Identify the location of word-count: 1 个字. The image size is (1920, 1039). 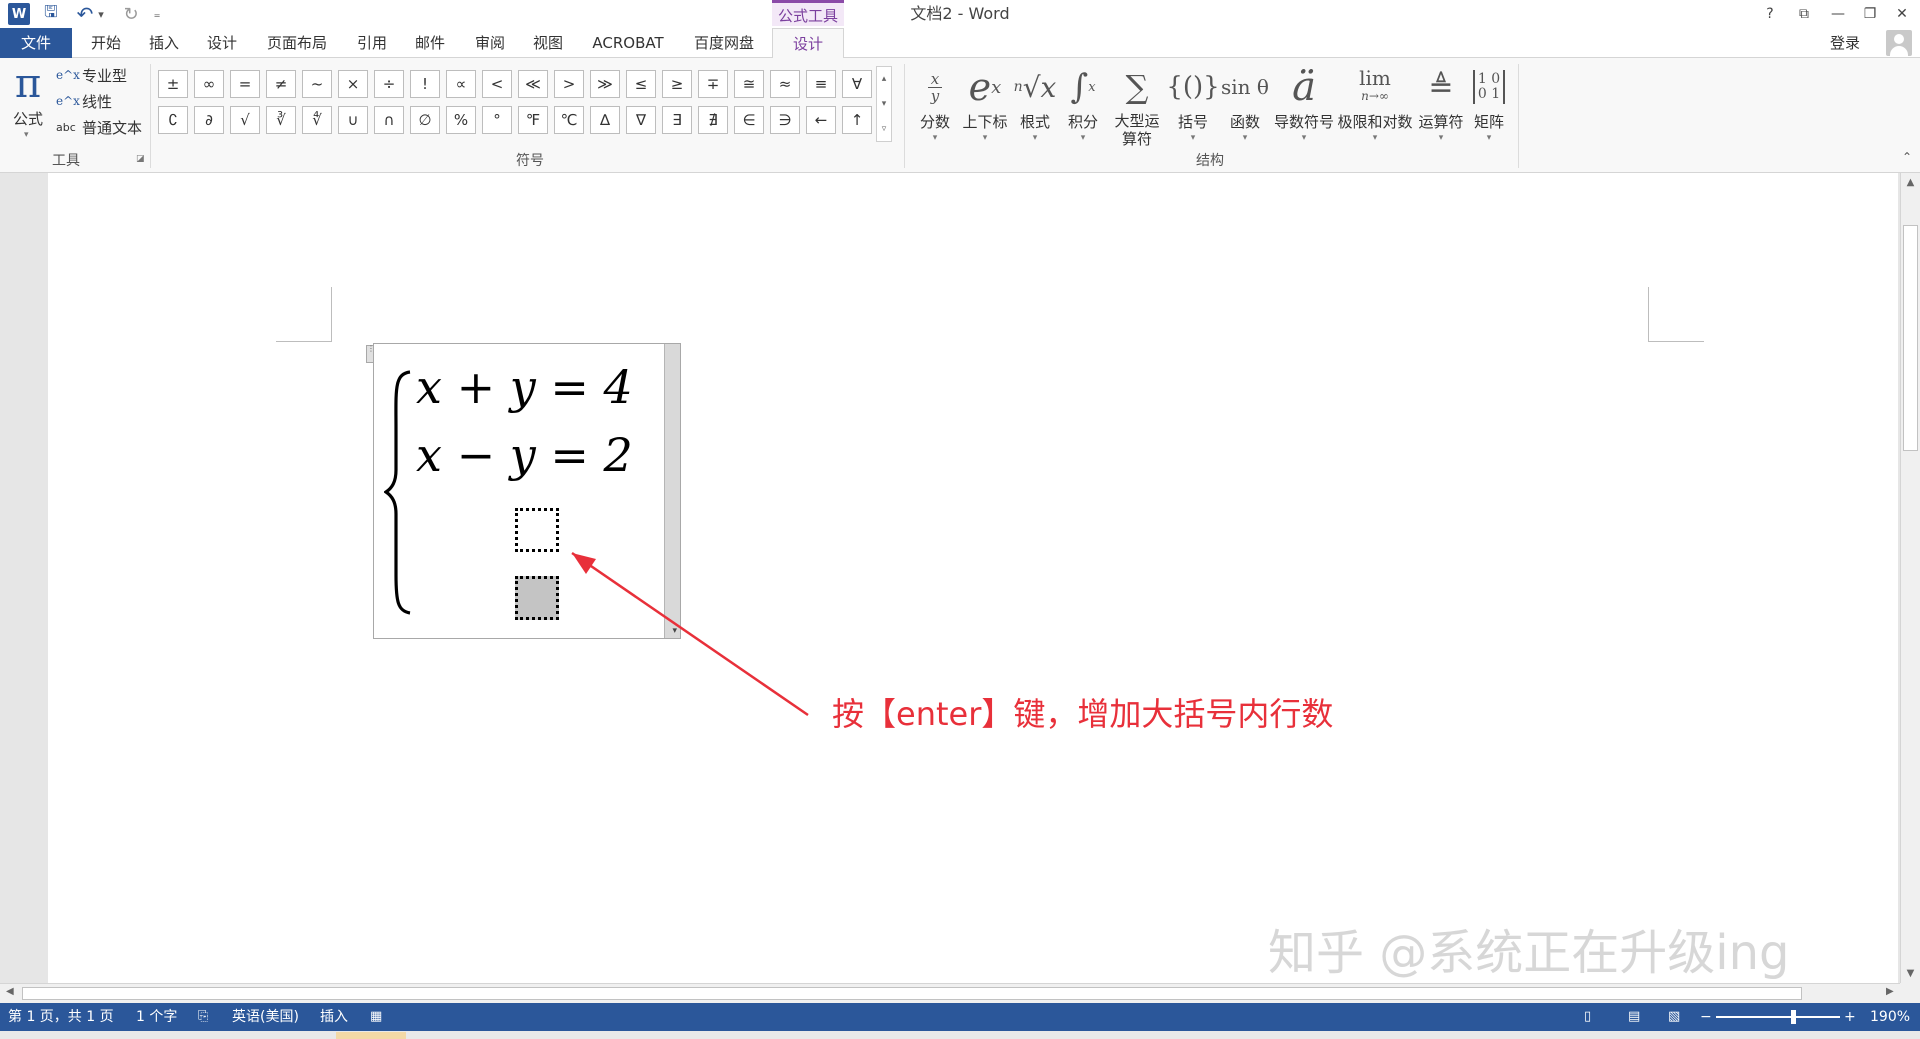
(156, 1017).